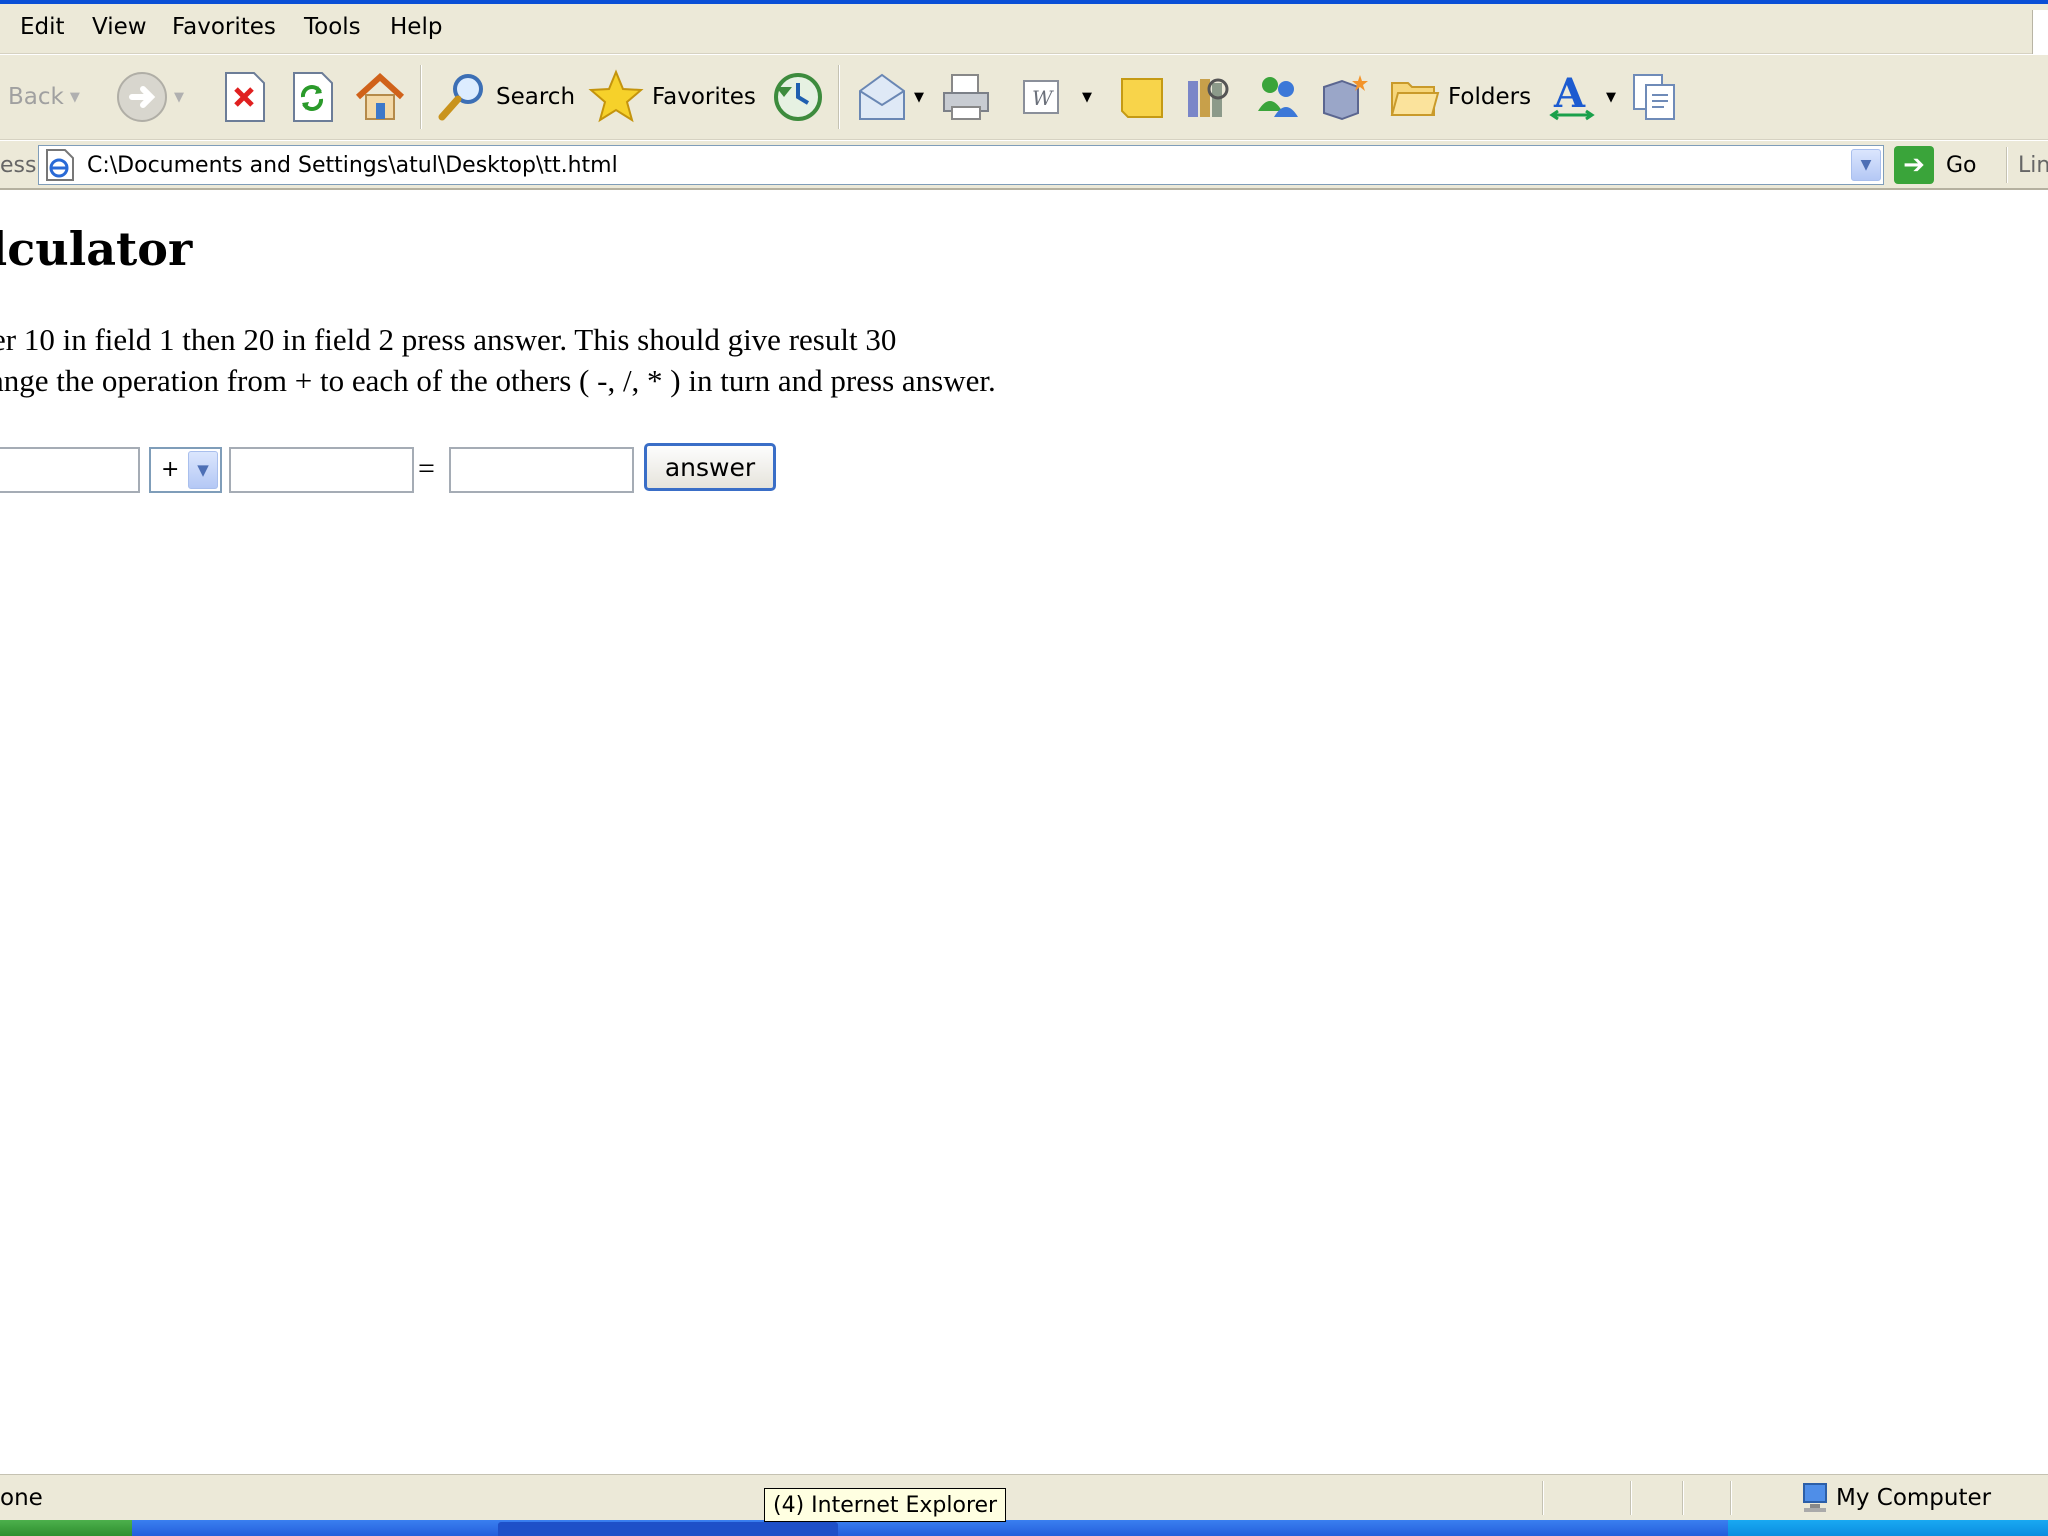 This screenshot has width=2048, height=1536. I want to click on security-zone: My Computer, so click(1895, 1498).